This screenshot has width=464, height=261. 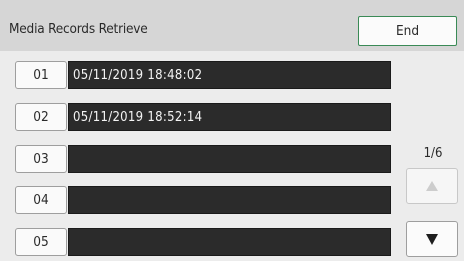 I want to click on page-title: Media Records Retrieve, so click(x=78, y=29).